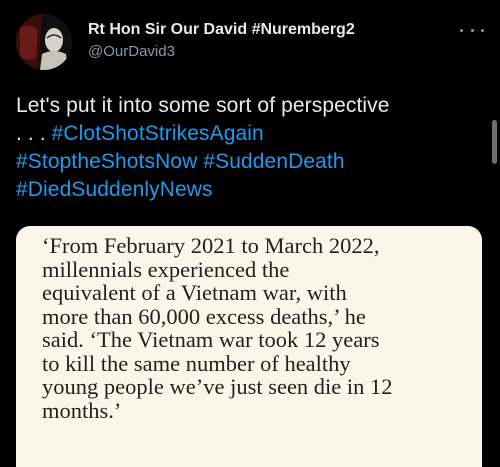 This screenshot has width=500, height=467. Describe the element at coordinates (204, 316) in the screenshot. I see `quote-line: more than 60,000 excess deaths,’ he` at that location.